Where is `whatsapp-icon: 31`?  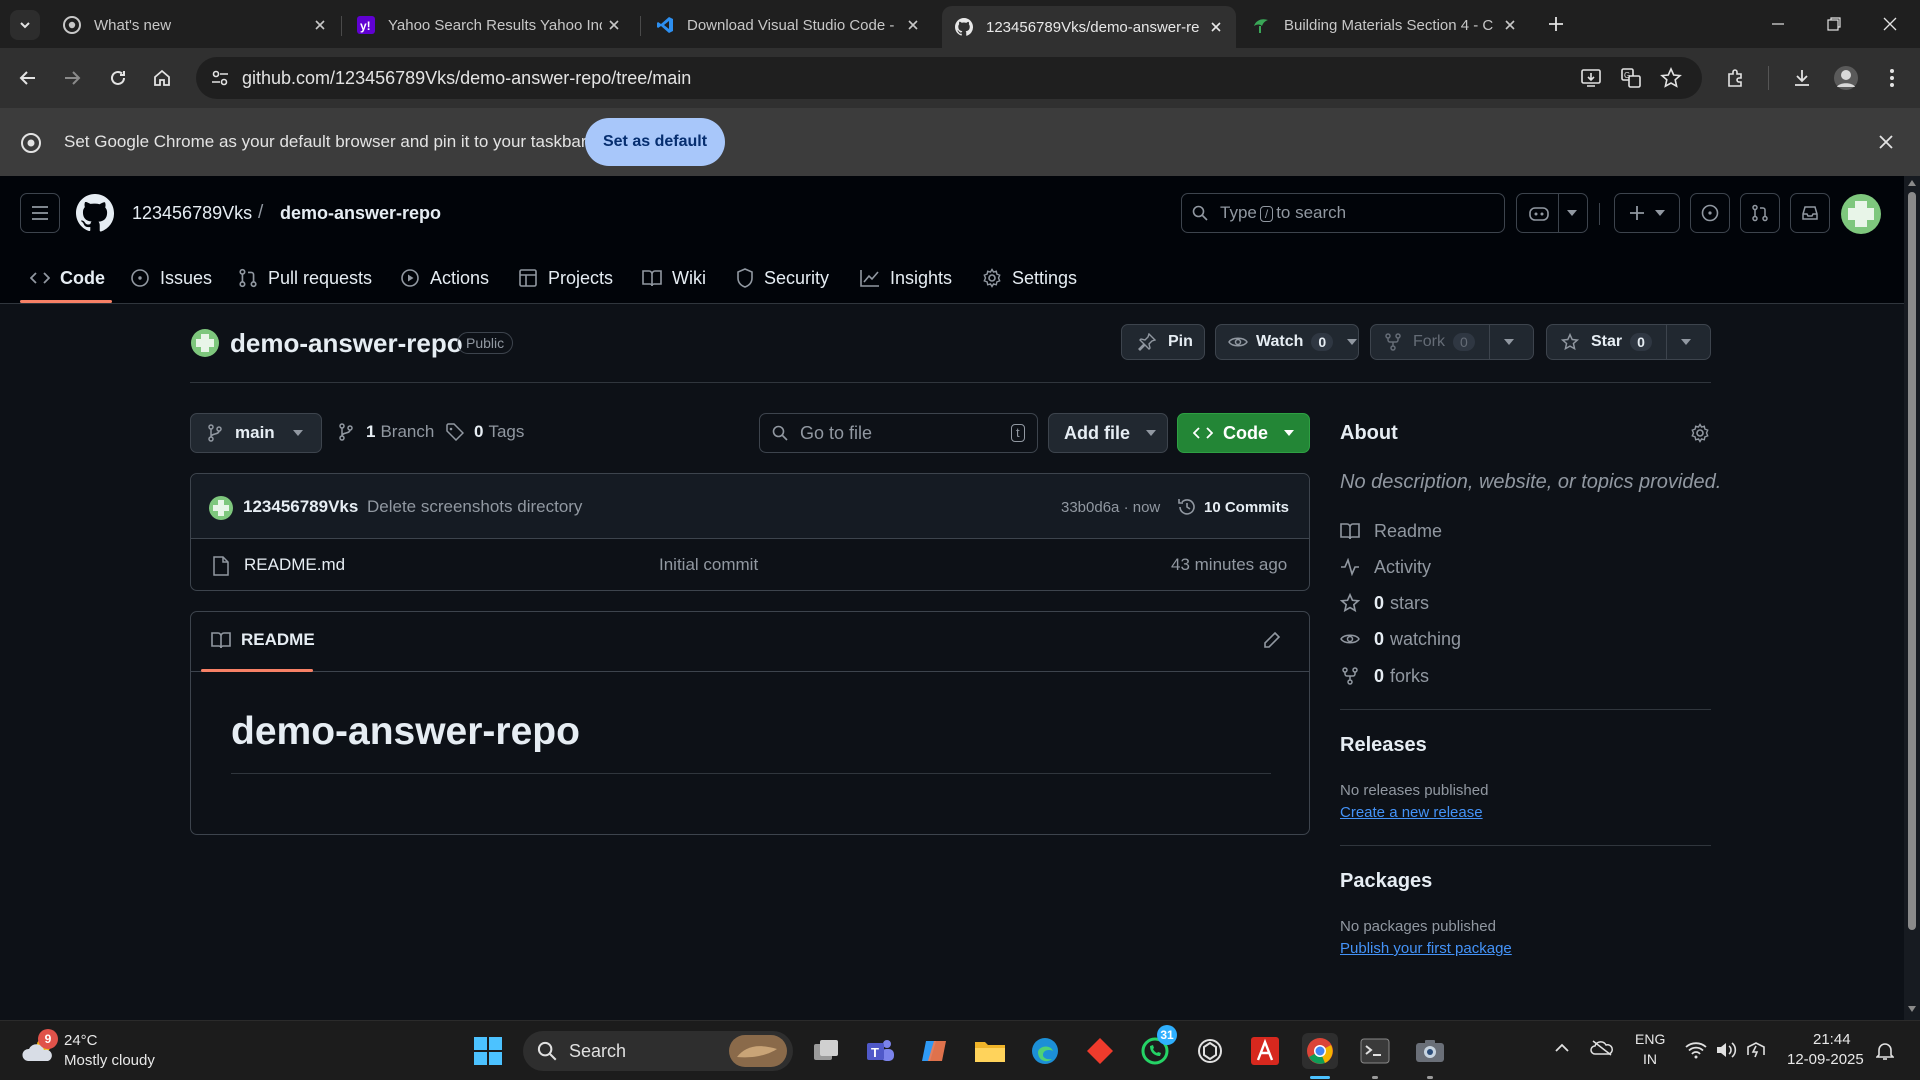
whatsapp-icon: 31 is located at coordinates (1157, 1047).